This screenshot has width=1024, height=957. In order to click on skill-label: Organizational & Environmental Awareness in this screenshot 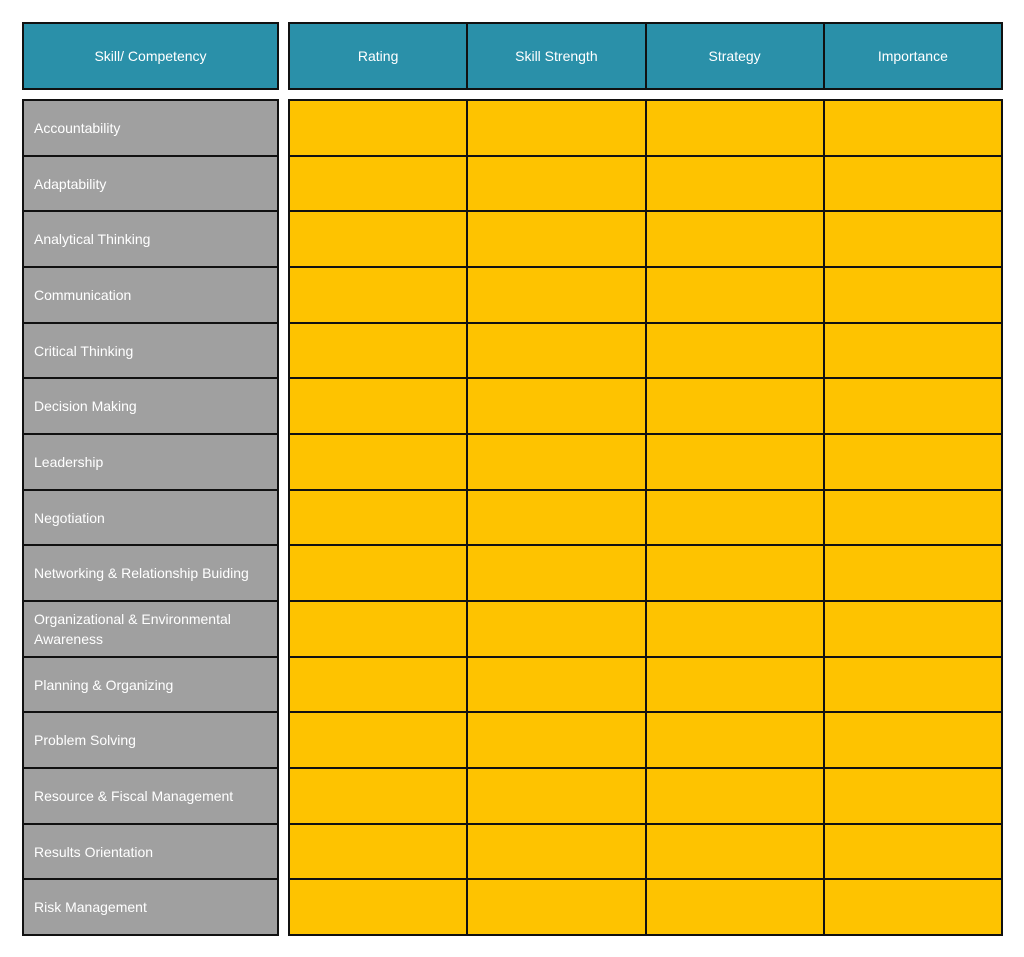, I will do `click(150, 628)`.